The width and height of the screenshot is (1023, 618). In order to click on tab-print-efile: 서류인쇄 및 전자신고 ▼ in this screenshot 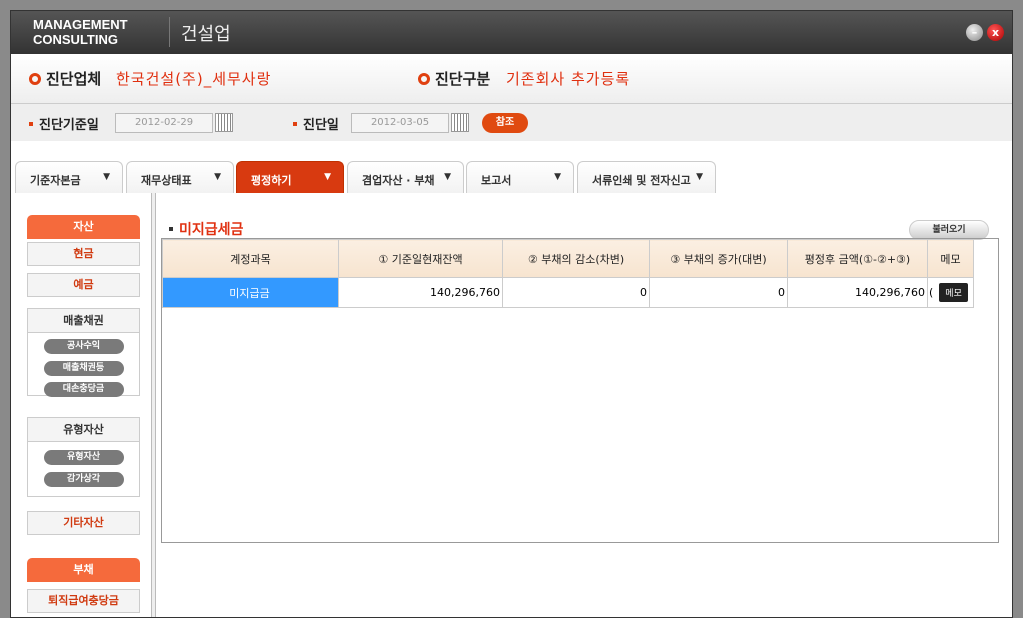, I will do `click(646, 177)`.